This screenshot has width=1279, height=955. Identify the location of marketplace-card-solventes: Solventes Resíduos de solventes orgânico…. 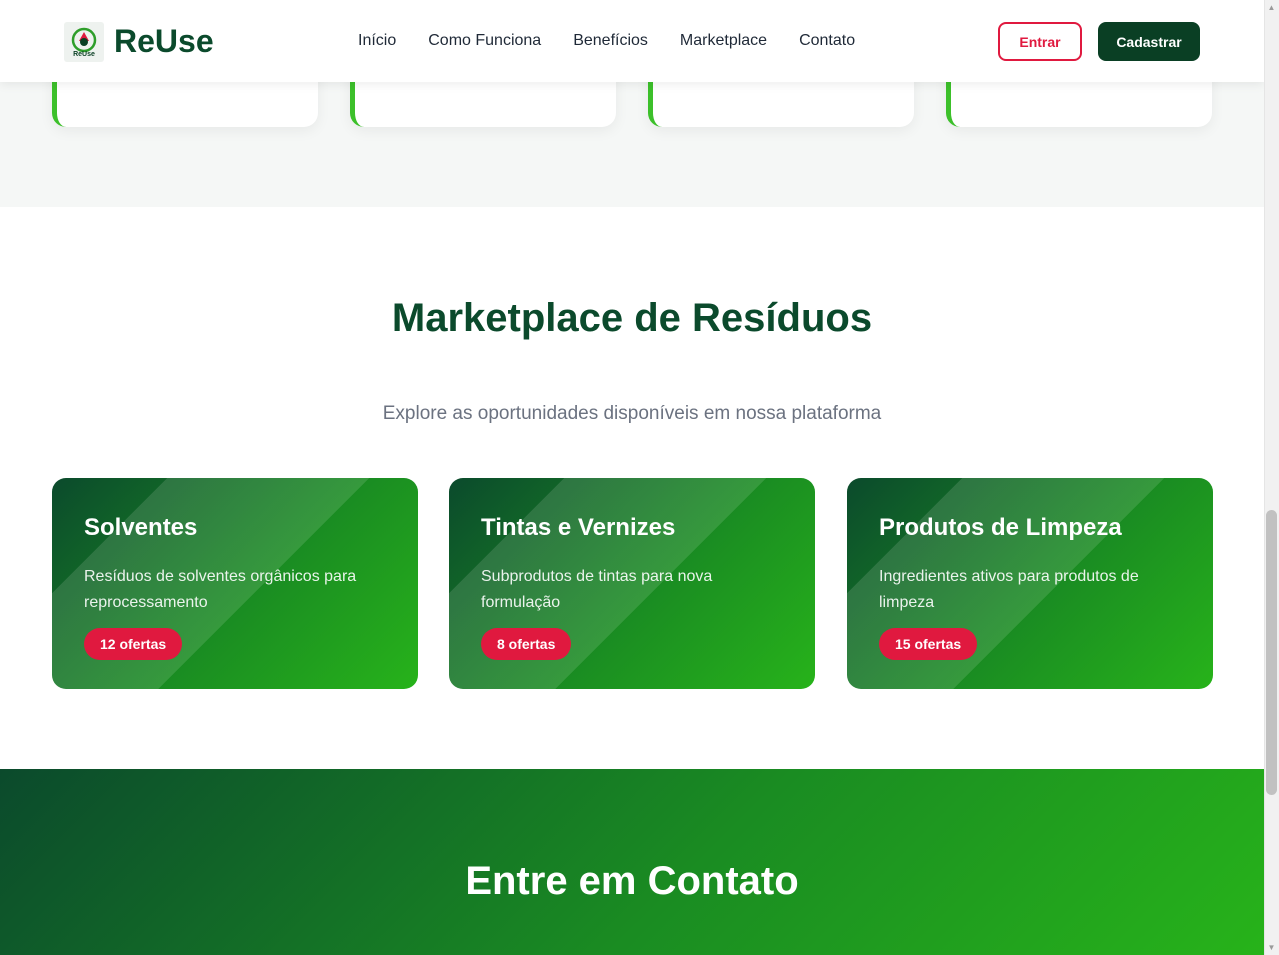
(235, 583).